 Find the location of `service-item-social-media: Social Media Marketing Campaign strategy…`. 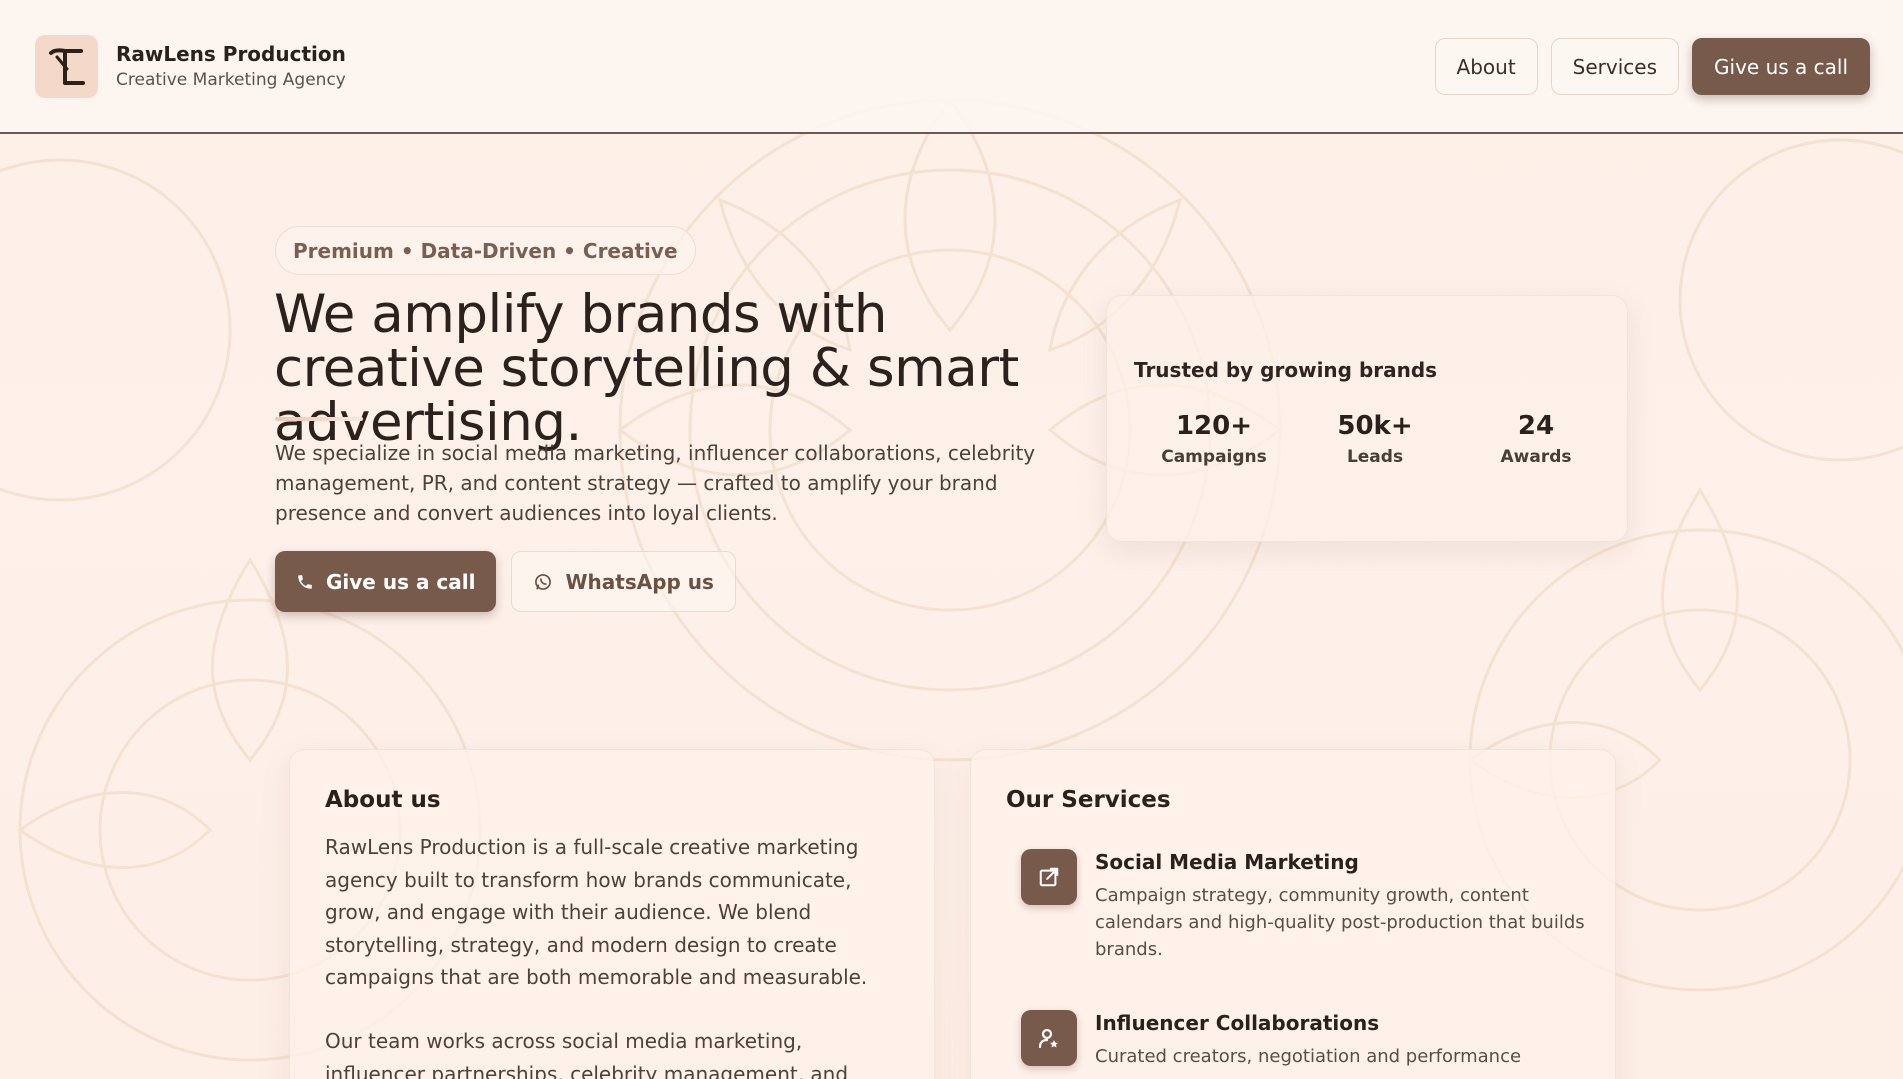

service-item-social-media: Social Media Marketing Campaign strategy… is located at coordinates (1303, 906).